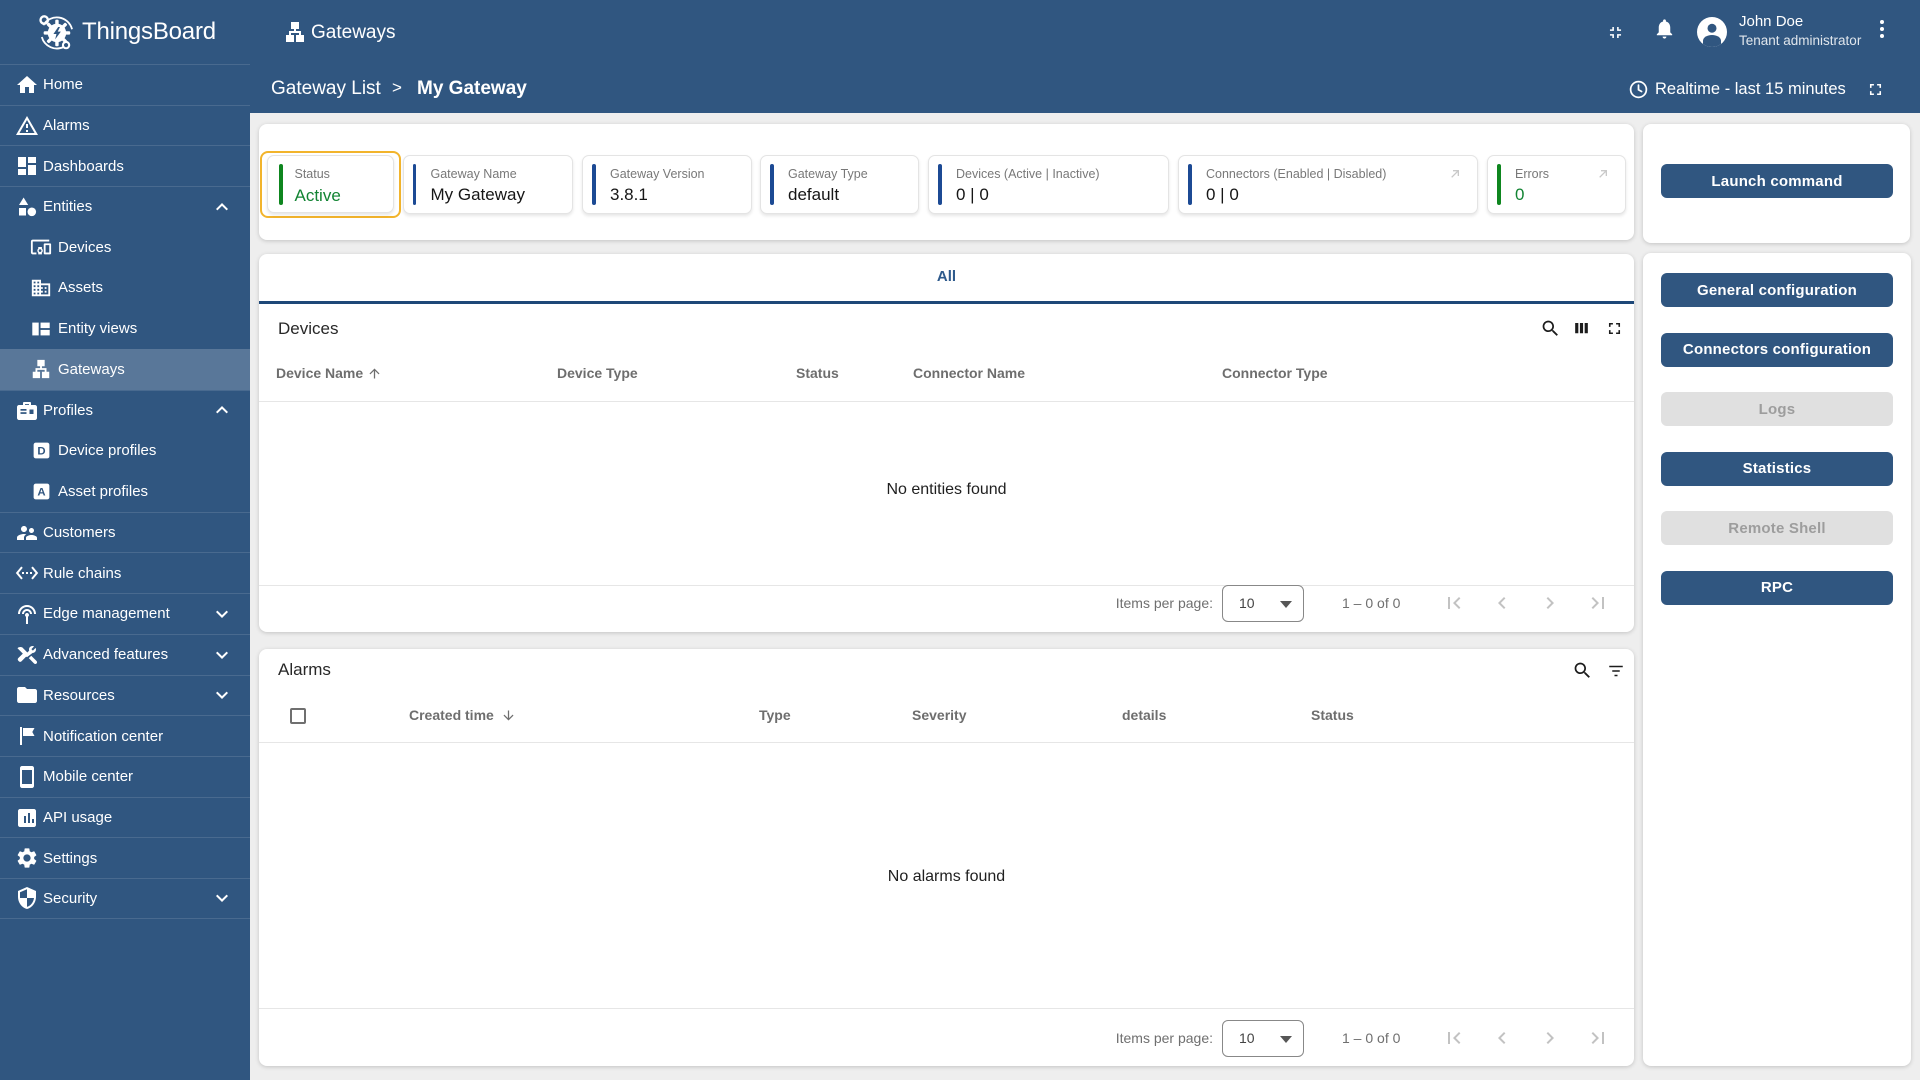 The image size is (1920, 1080). What do you see at coordinates (41, 452) in the screenshot?
I see `svg-text: D` at bounding box center [41, 452].